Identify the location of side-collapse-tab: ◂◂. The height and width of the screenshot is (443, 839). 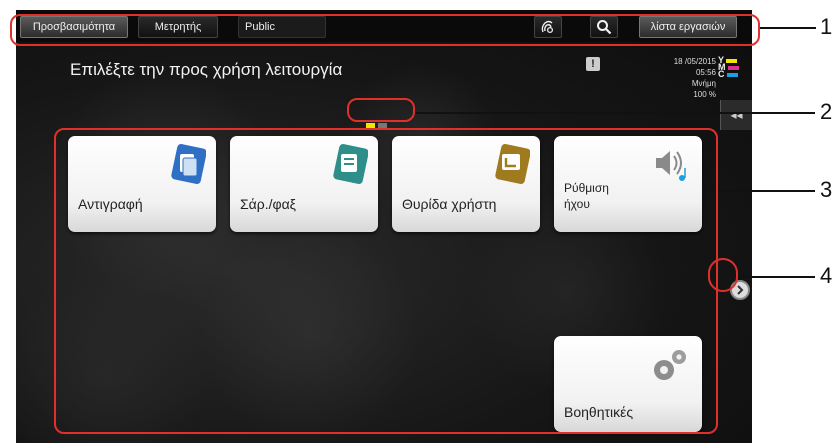
(736, 115).